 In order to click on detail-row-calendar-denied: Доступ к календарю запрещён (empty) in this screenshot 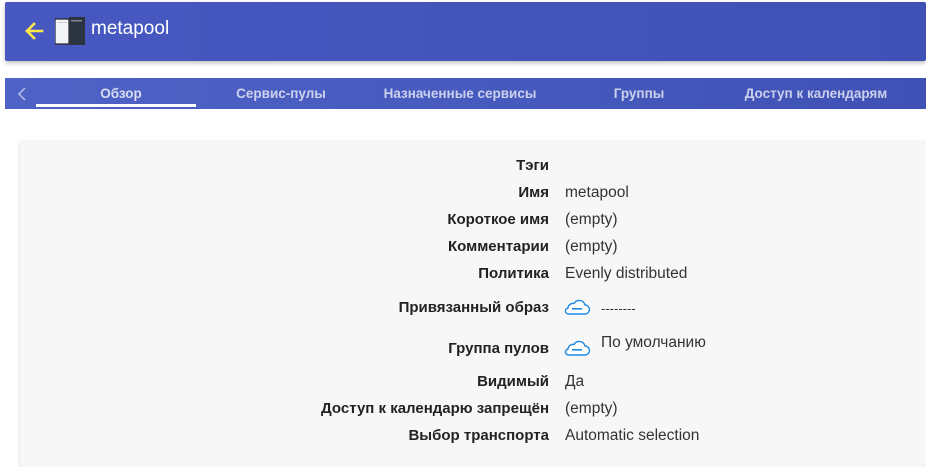, I will do `click(473, 409)`.